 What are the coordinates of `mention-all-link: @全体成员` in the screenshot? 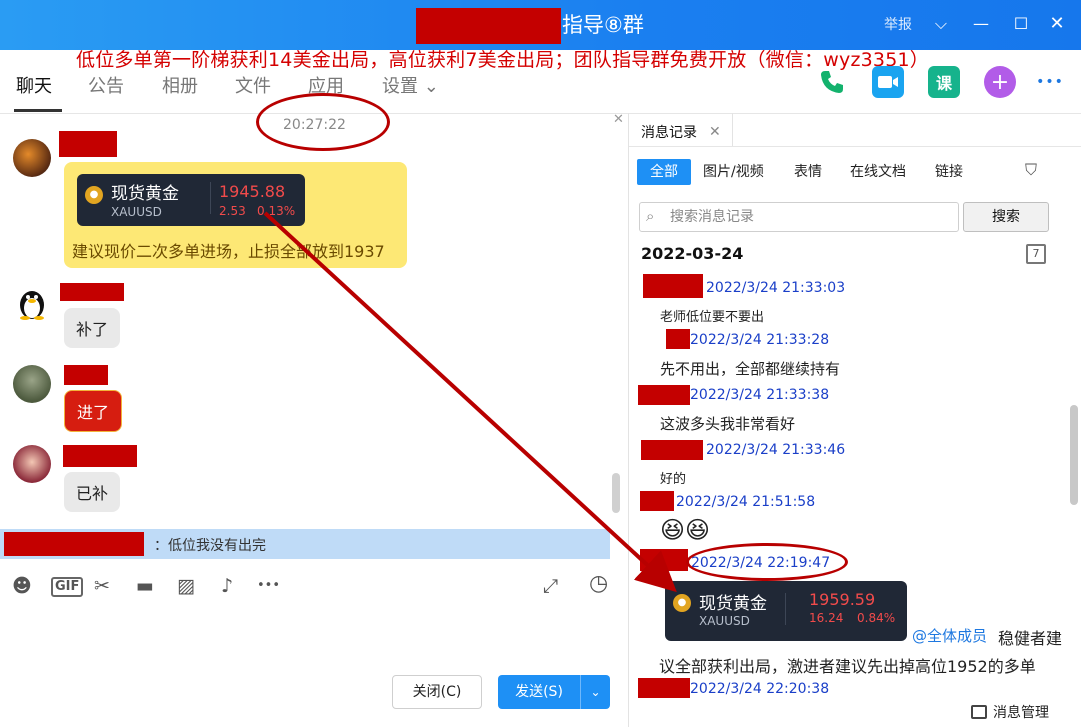 It's located at (949, 635).